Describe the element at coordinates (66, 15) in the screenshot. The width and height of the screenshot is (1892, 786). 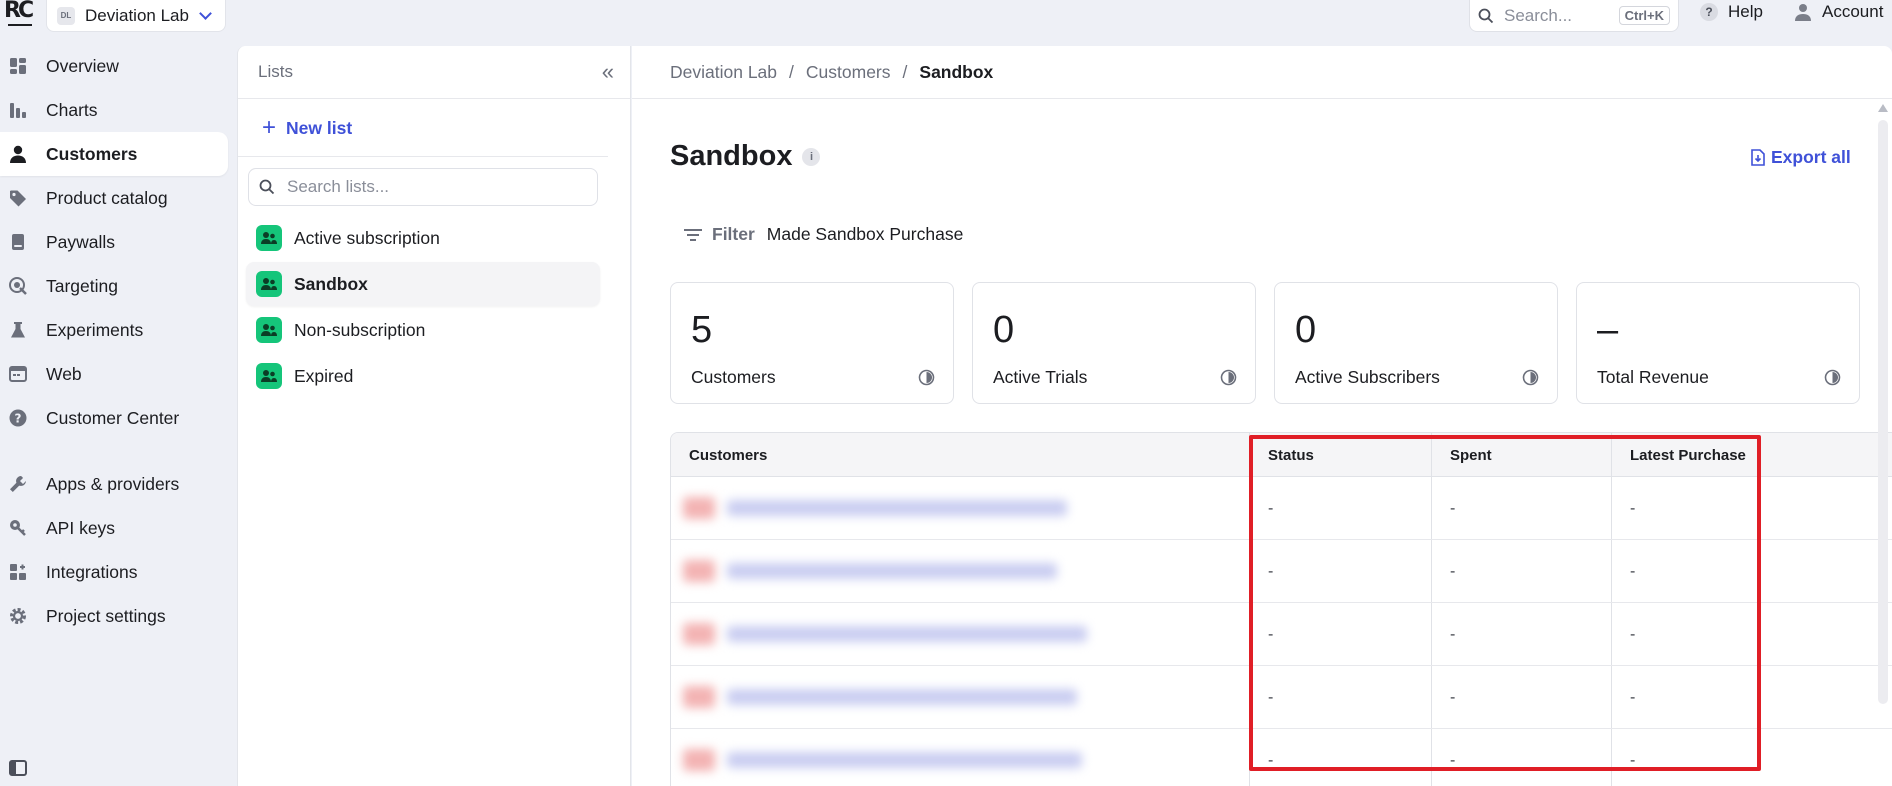
I see `project-badge: DL` at that location.